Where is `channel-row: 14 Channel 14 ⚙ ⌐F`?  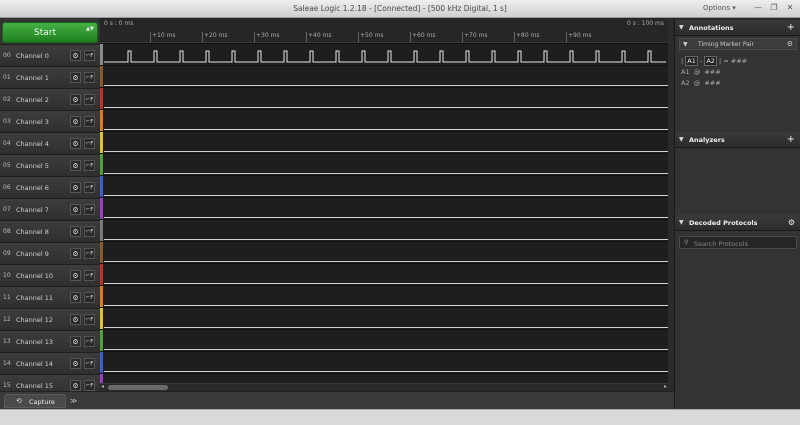
channel-row: 14 Channel 14 ⚙ ⌐F is located at coordinates (50, 363).